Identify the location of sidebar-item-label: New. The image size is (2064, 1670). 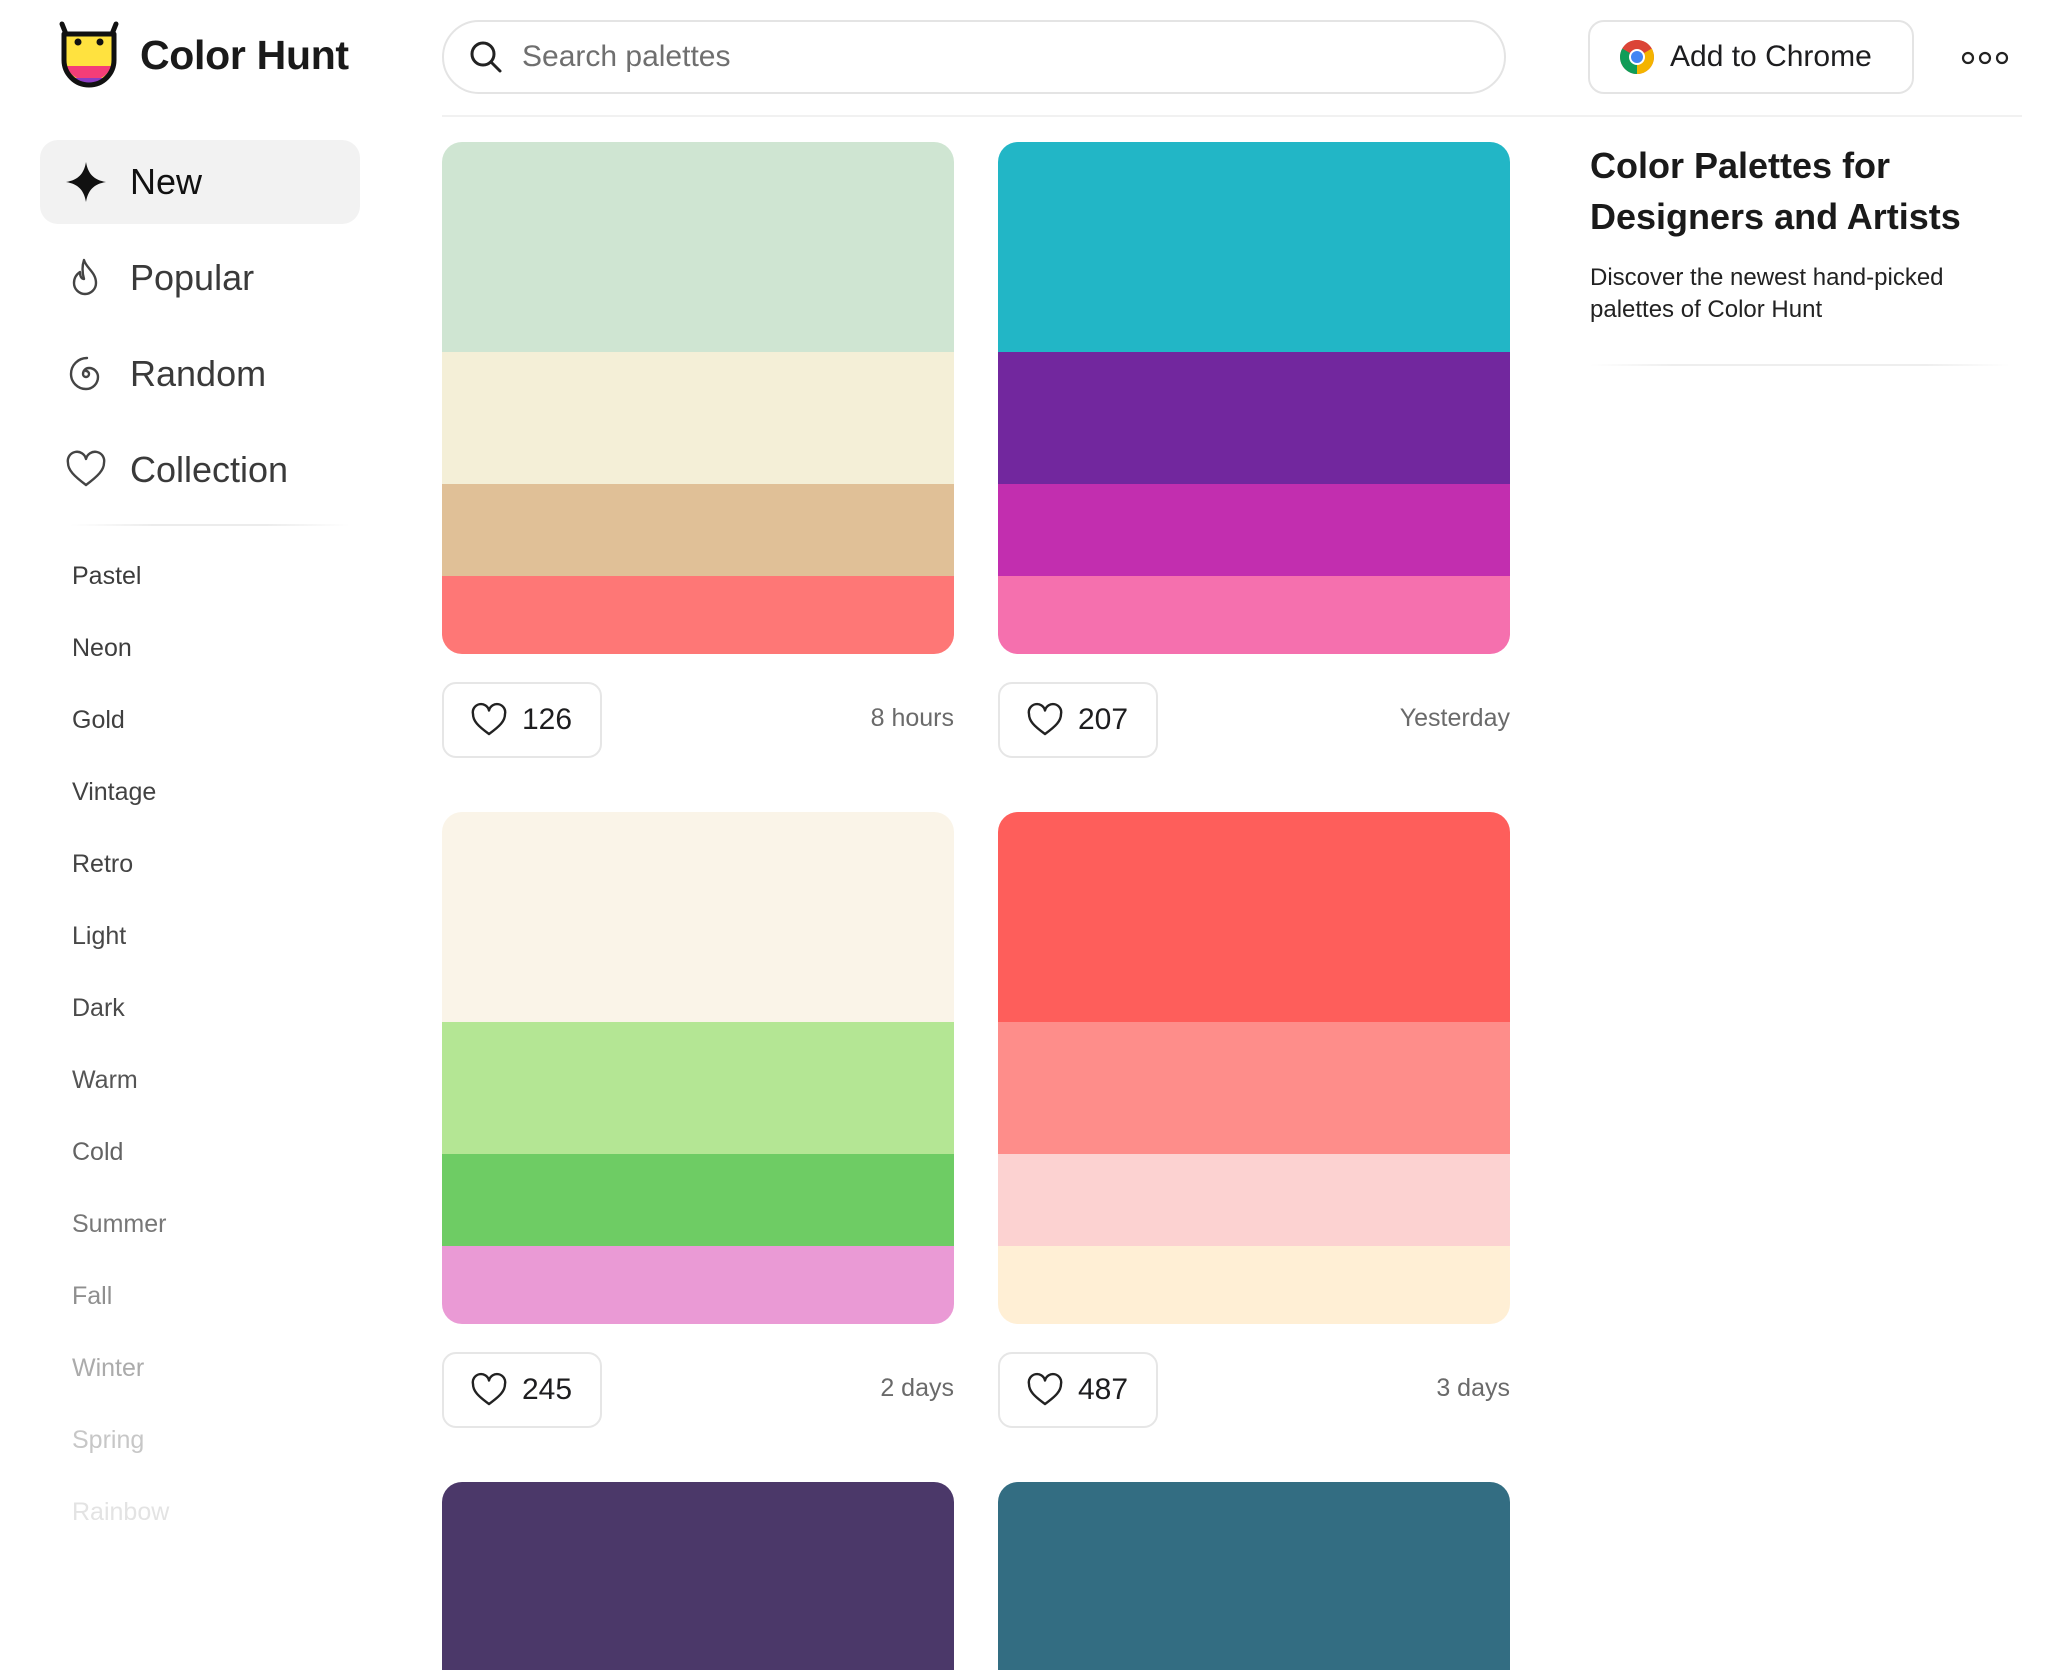
(166, 181).